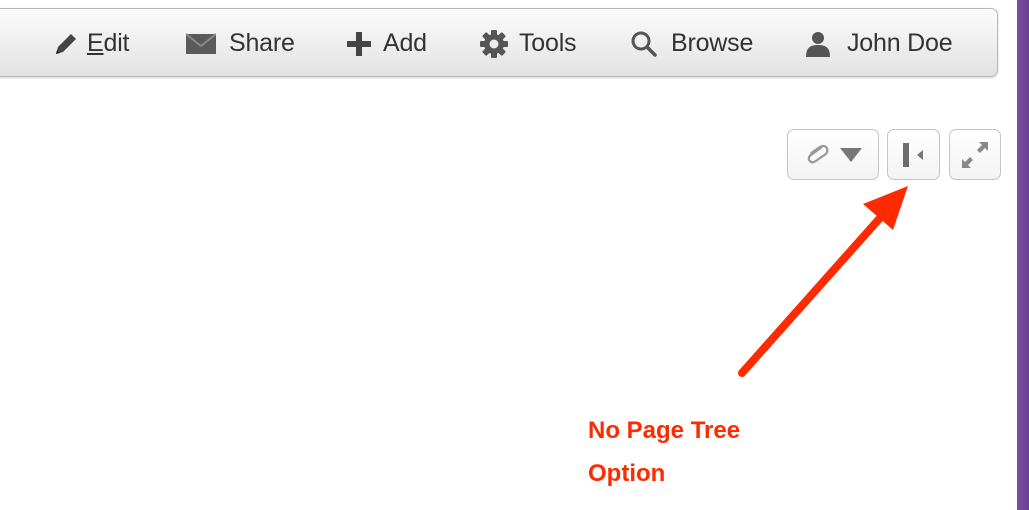 This screenshot has width=1029, height=510. Describe the element at coordinates (664, 430) in the screenshot. I see `annotation-line-1: No Page Tree` at that location.